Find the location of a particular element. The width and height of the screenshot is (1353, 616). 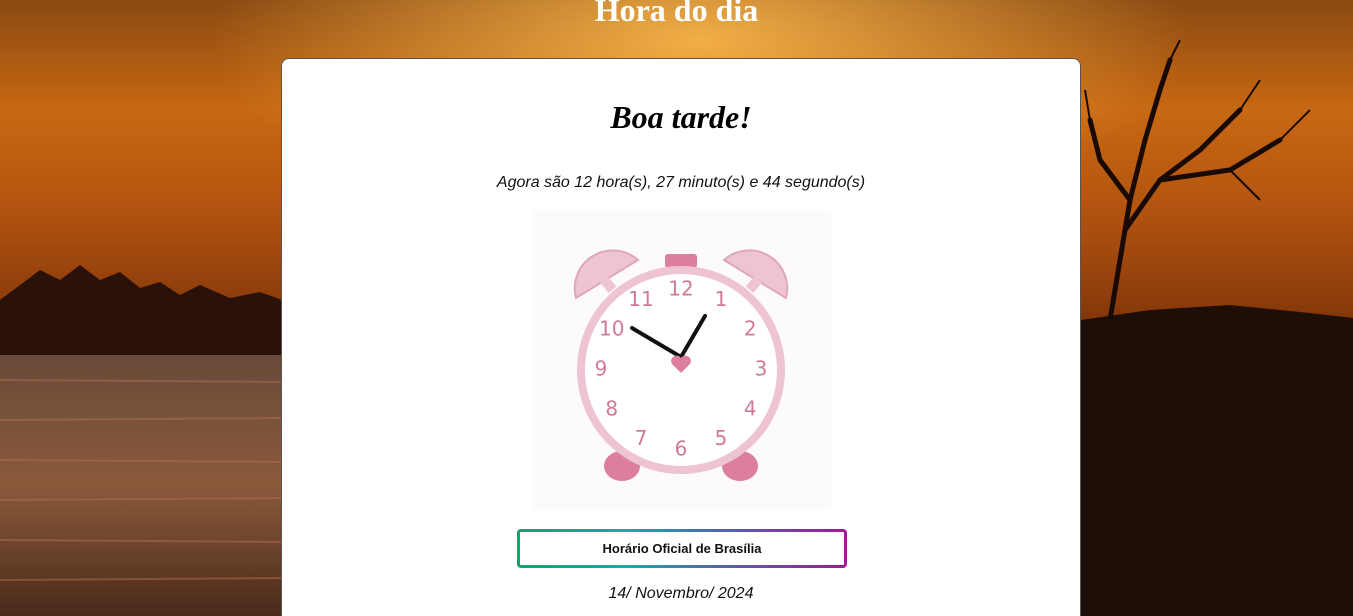

greeting-heading: Boa tarde! is located at coordinates (681, 117).